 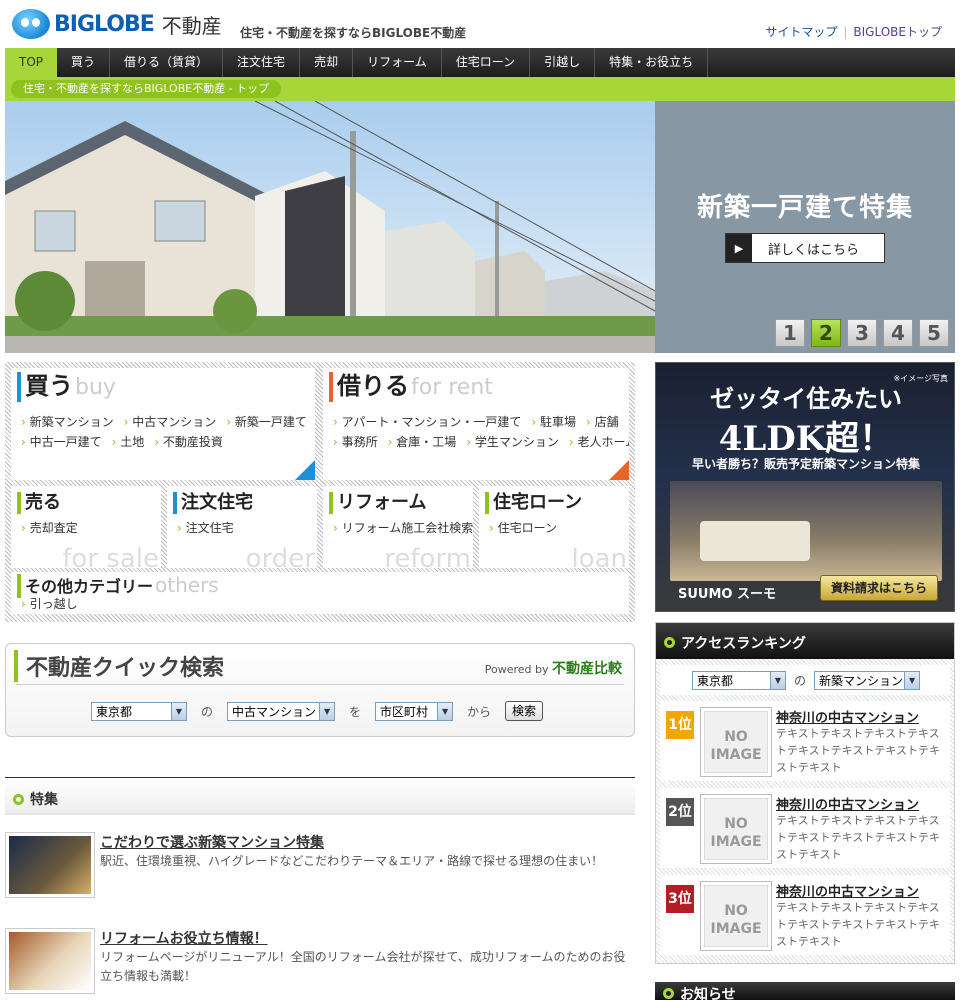 What do you see at coordinates (84, 62) in the screenshot?
I see `nav-buy: 買う` at bounding box center [84, 62].